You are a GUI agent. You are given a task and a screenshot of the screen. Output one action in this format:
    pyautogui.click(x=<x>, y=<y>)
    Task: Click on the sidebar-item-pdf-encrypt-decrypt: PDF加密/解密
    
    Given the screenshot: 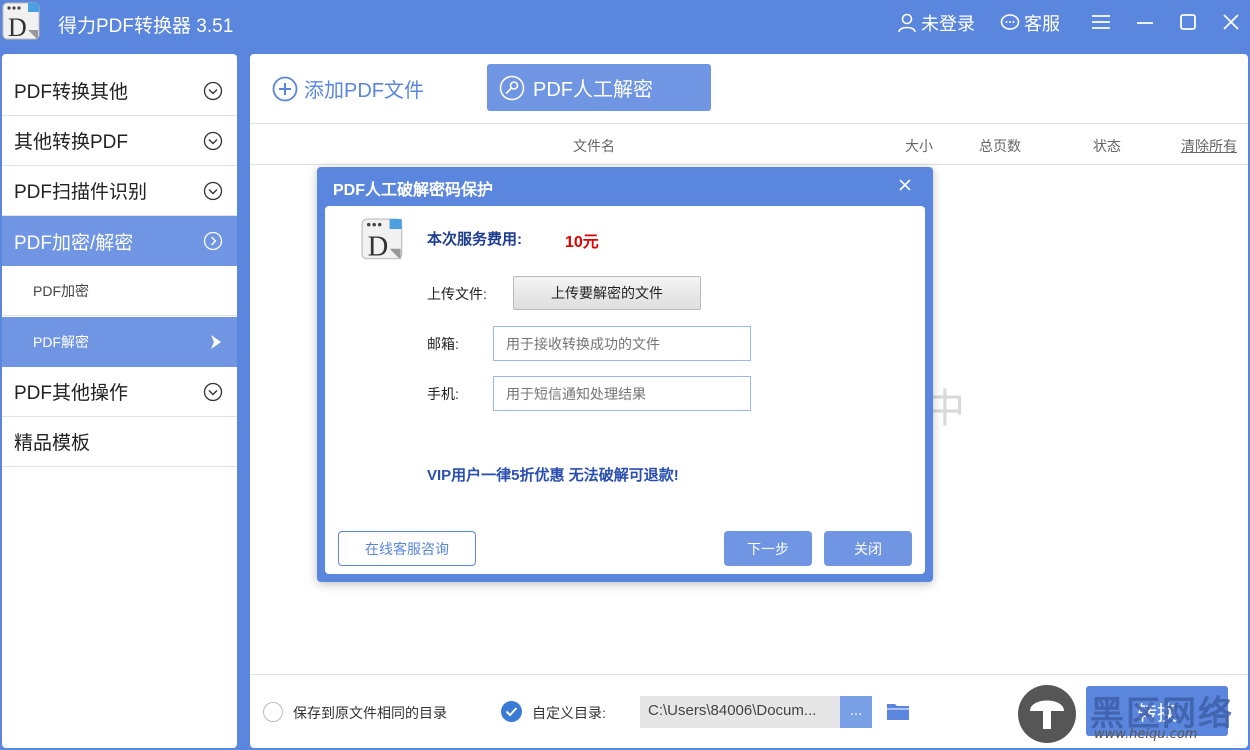 What is the action you would take?
    pyautogui.click(x=119, y=241)
    